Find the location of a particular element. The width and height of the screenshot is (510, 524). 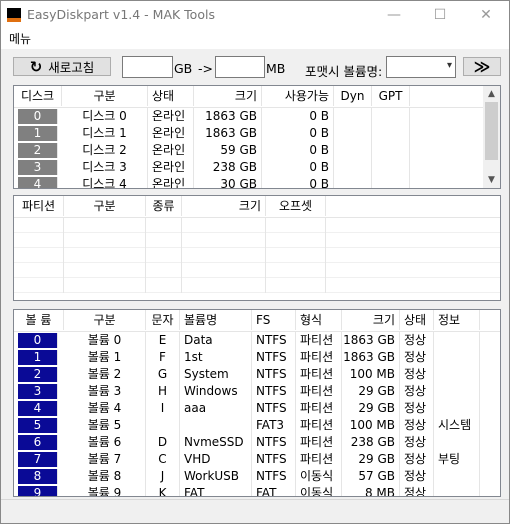

mb-input is located at coordinates (240, 67).